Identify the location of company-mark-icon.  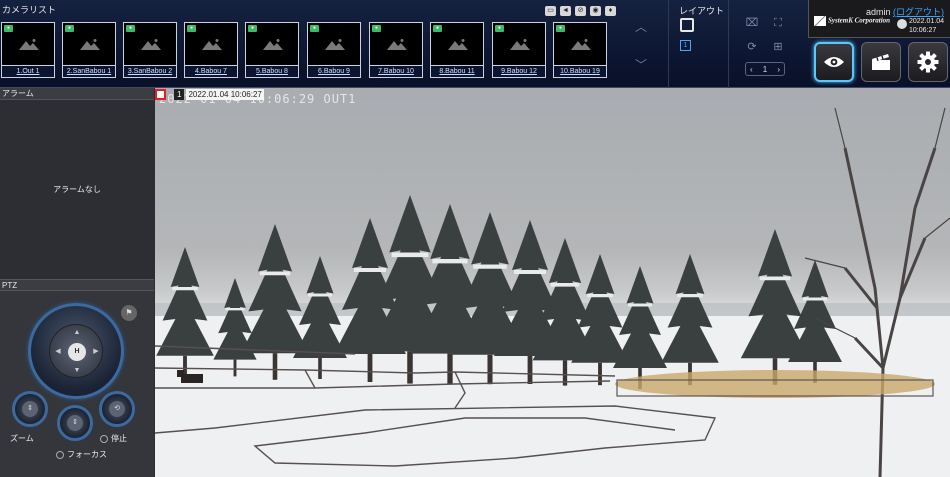
(820, 21).